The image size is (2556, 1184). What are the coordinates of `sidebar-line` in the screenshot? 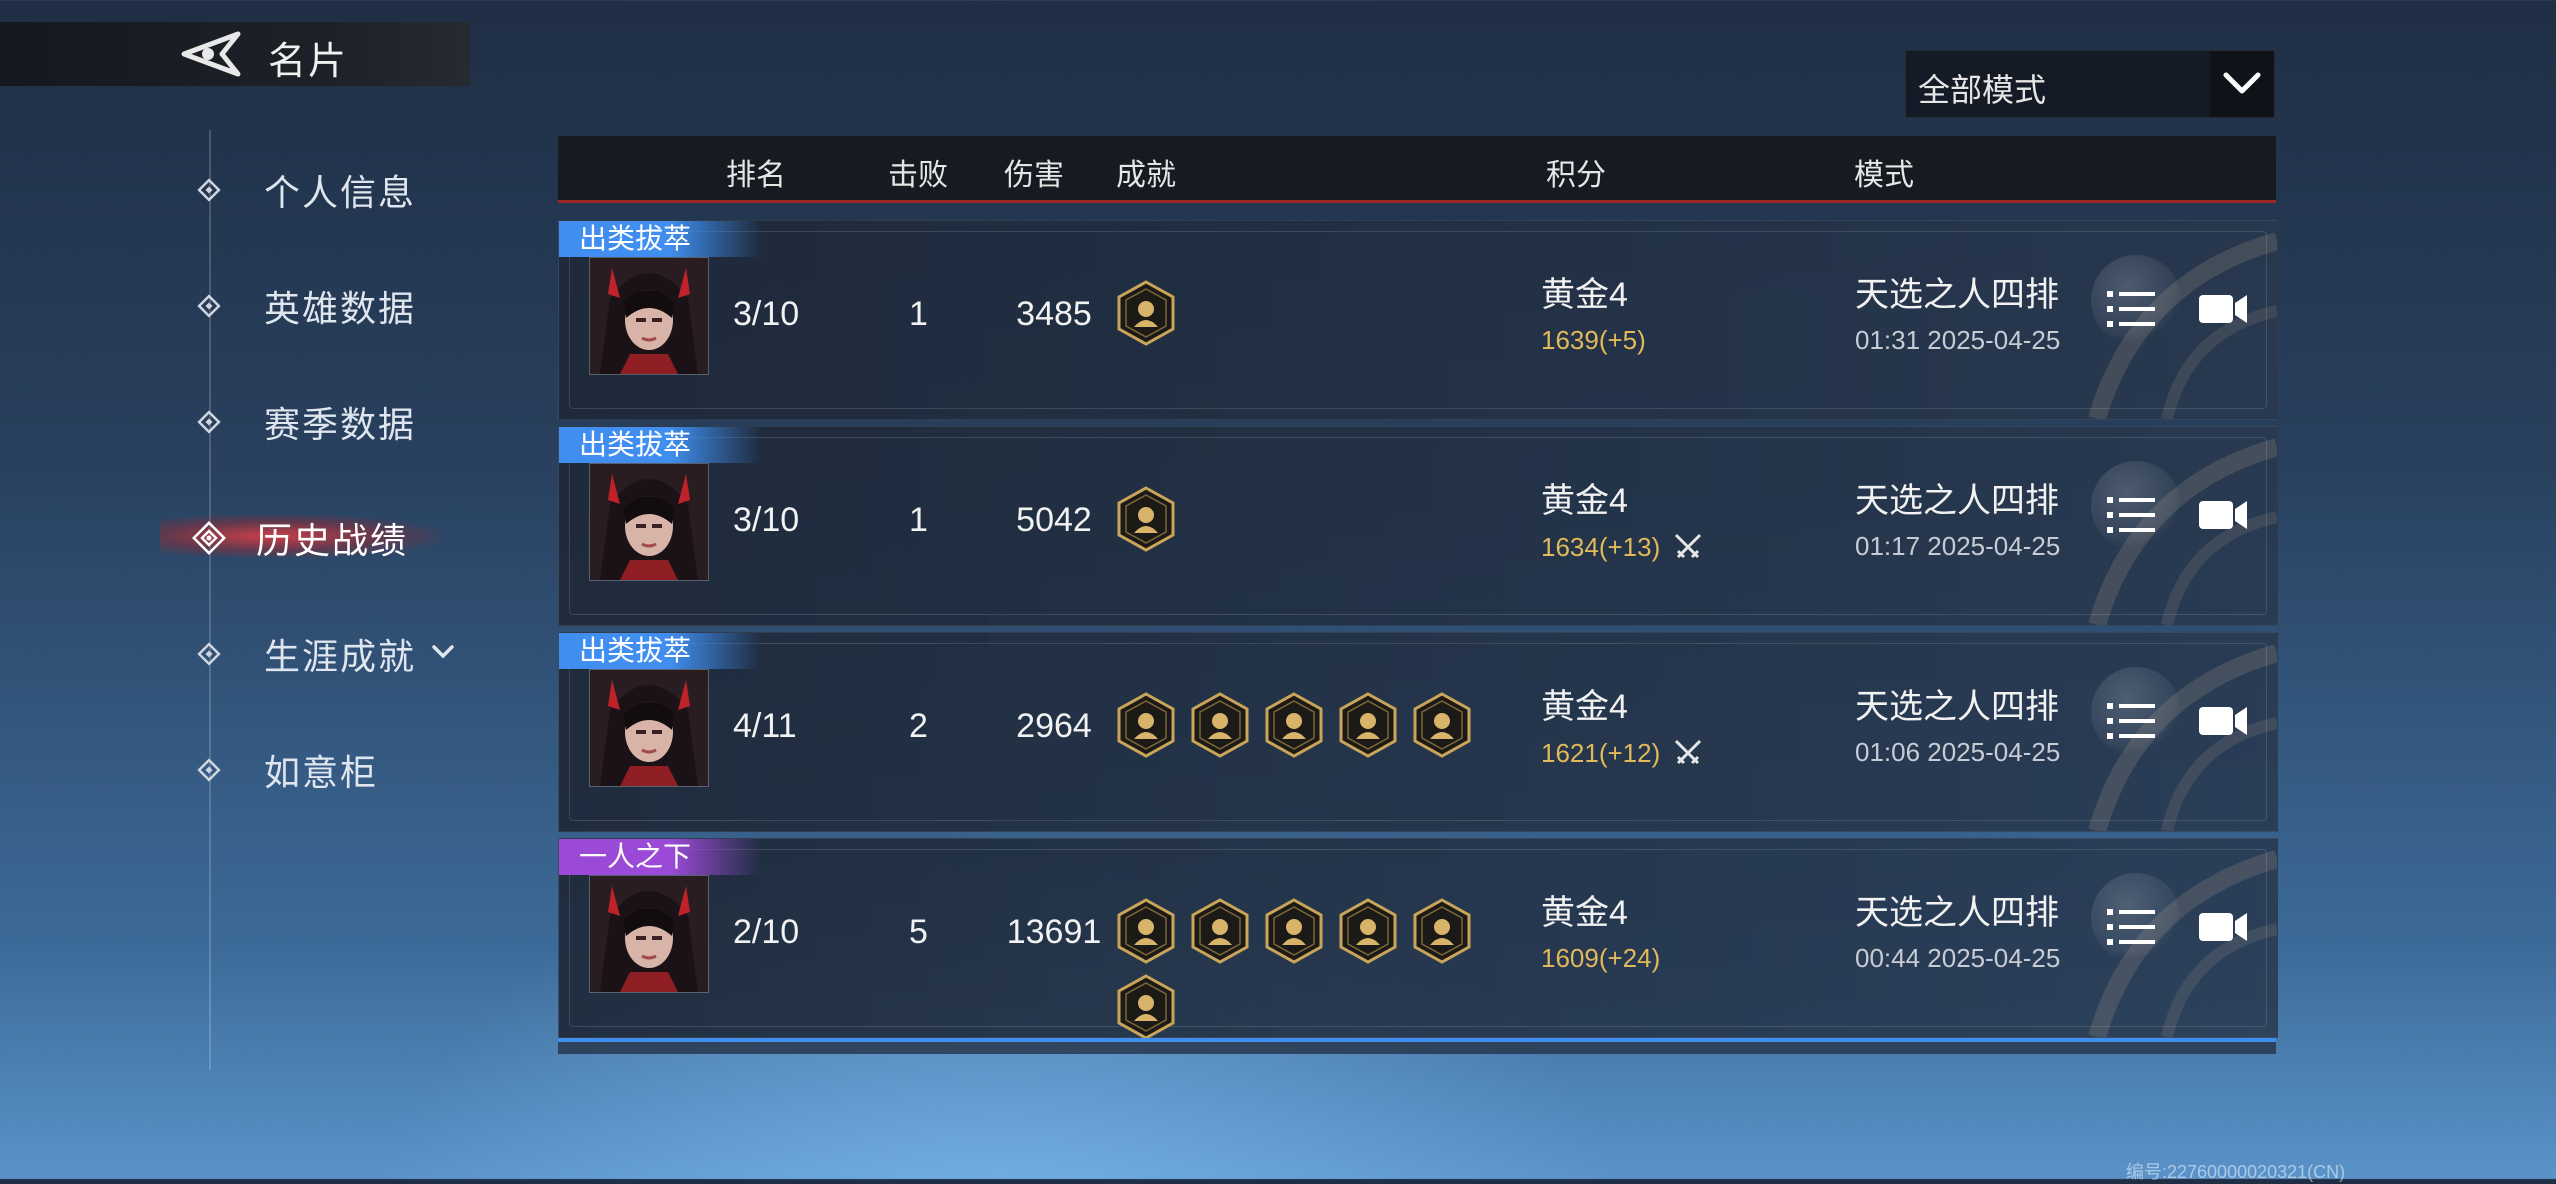 It's located at (210, 600).